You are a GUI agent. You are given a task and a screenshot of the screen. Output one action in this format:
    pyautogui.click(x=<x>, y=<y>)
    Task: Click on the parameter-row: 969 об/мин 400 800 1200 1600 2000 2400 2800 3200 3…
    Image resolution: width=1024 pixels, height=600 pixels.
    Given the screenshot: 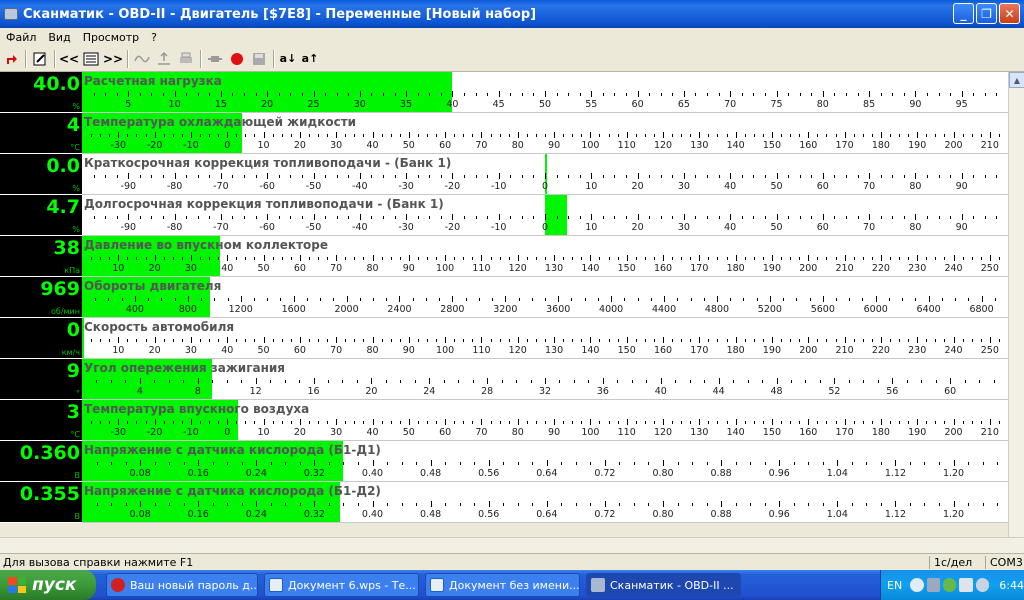 What is the action you would take?
    pyautogui.click(x=504, y=297)
    